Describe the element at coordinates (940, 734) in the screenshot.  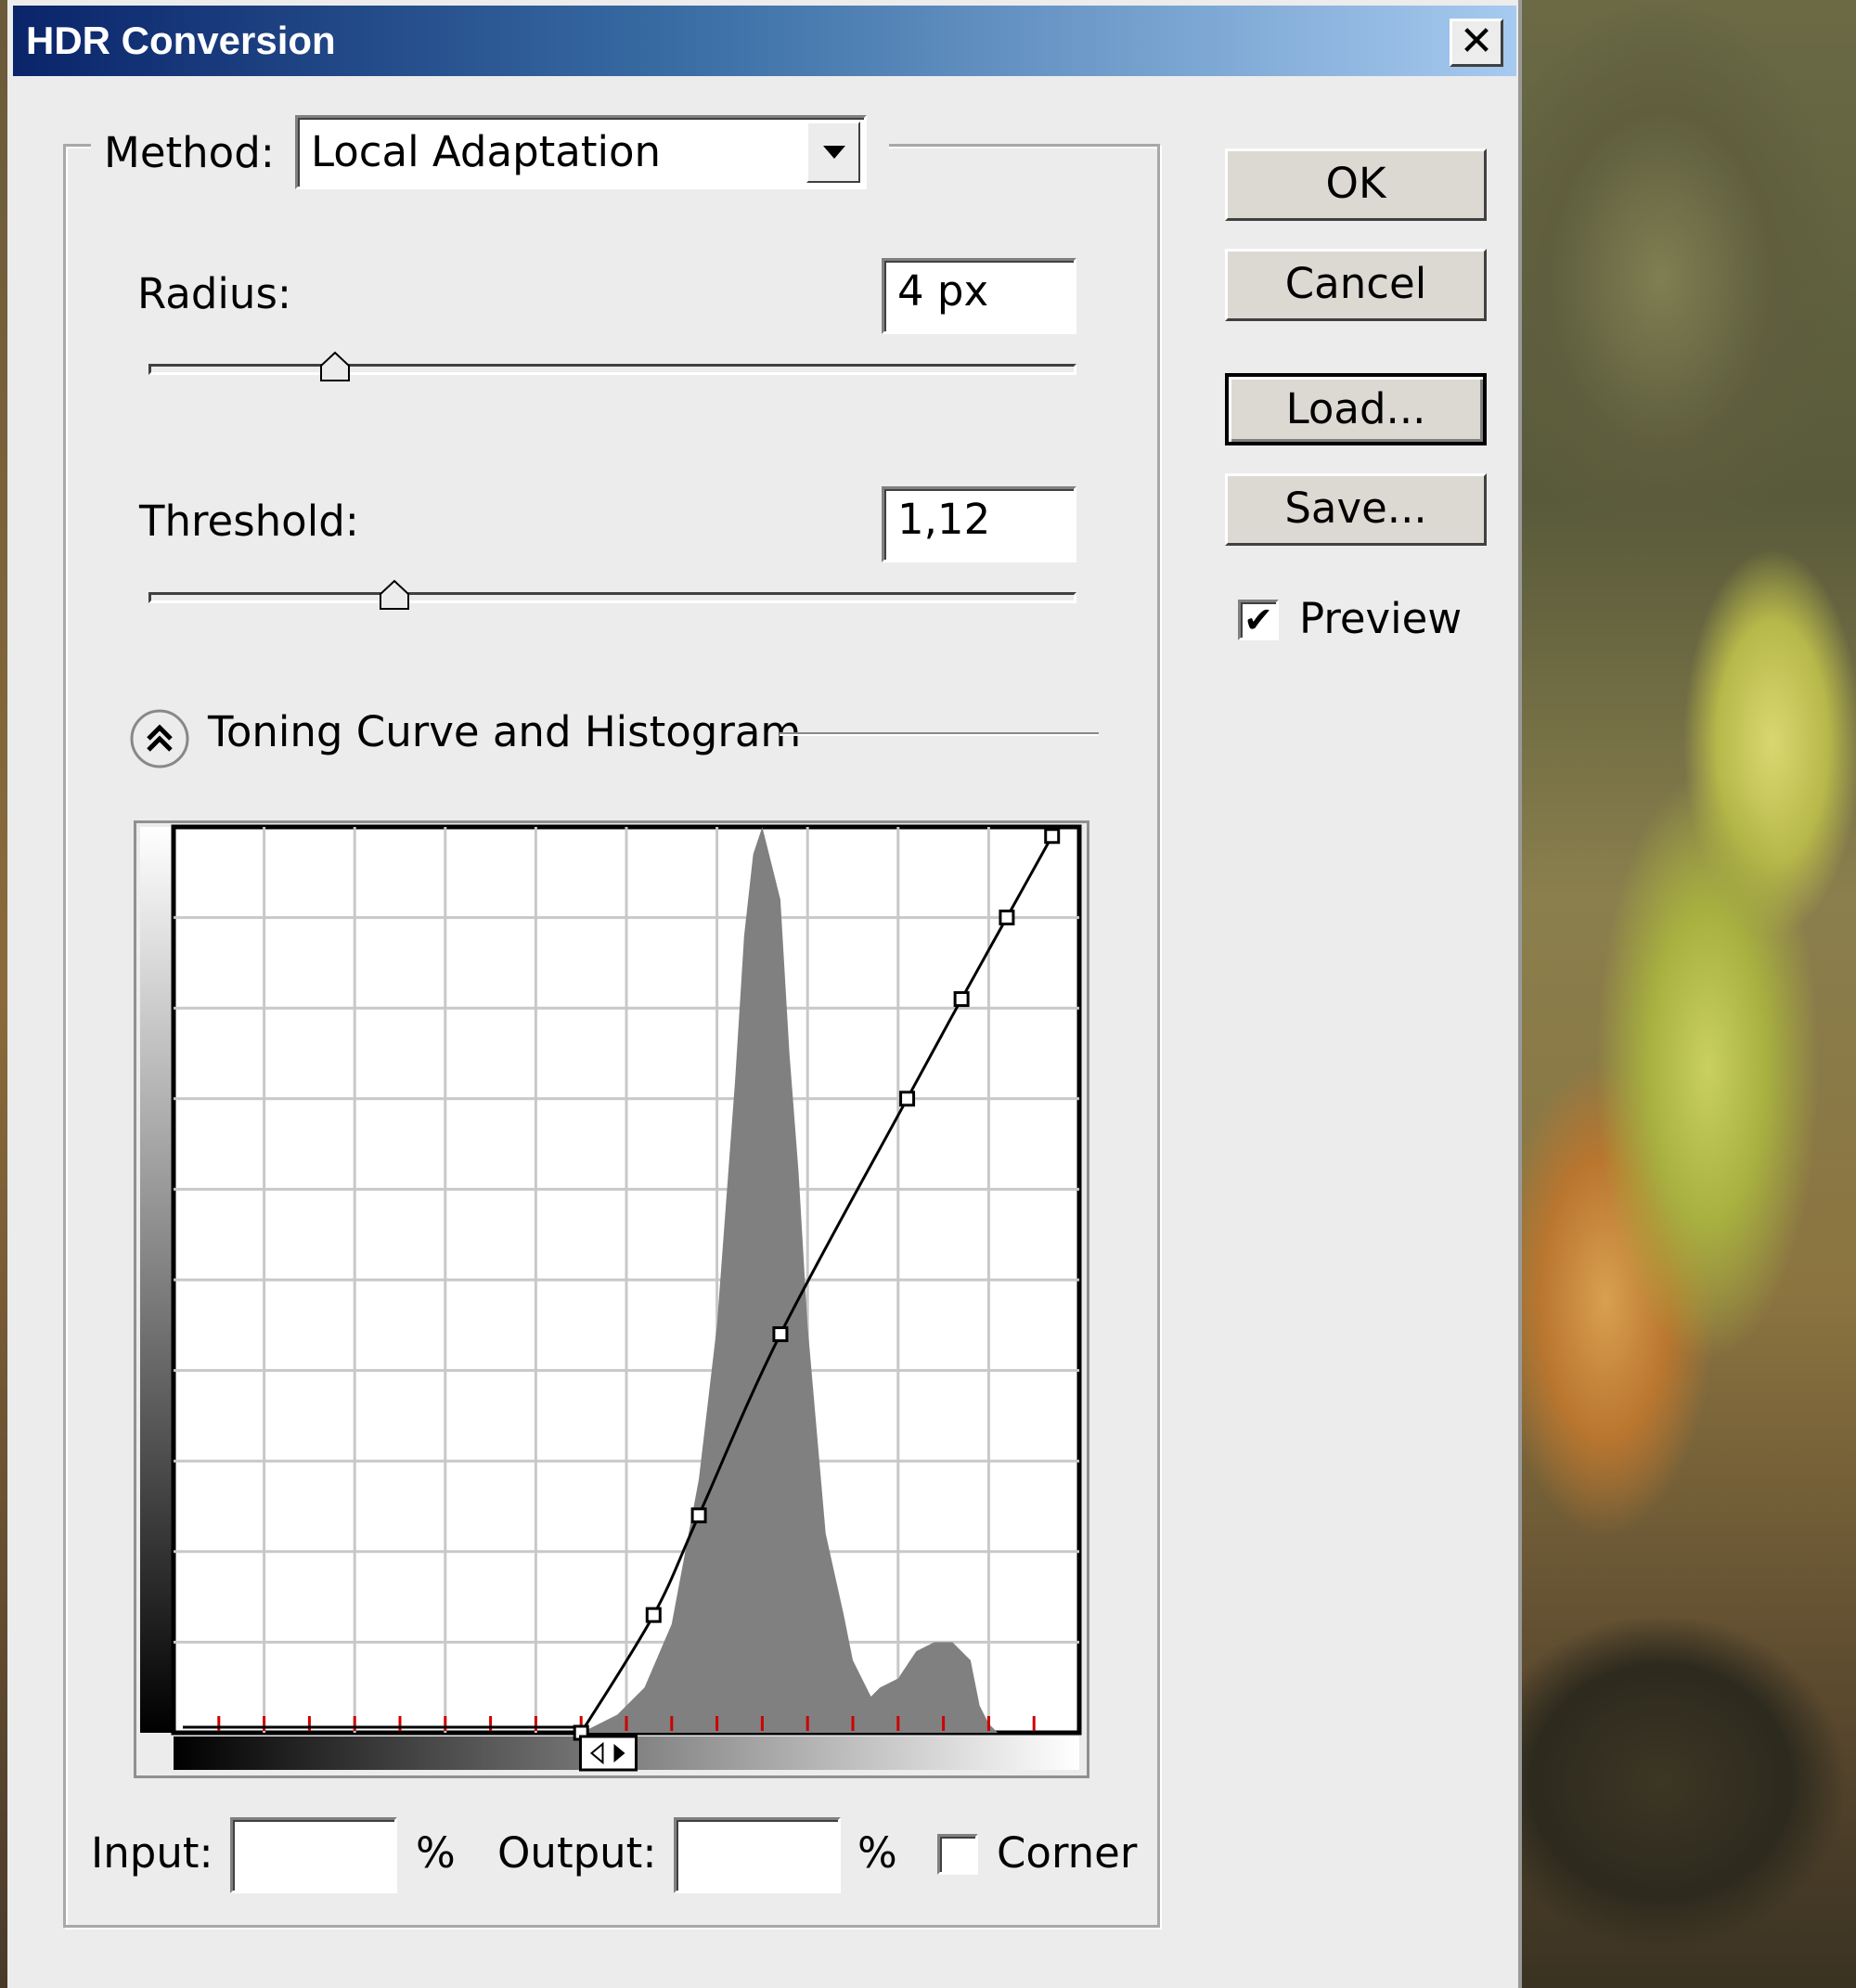
I see `section-divider` at that location.